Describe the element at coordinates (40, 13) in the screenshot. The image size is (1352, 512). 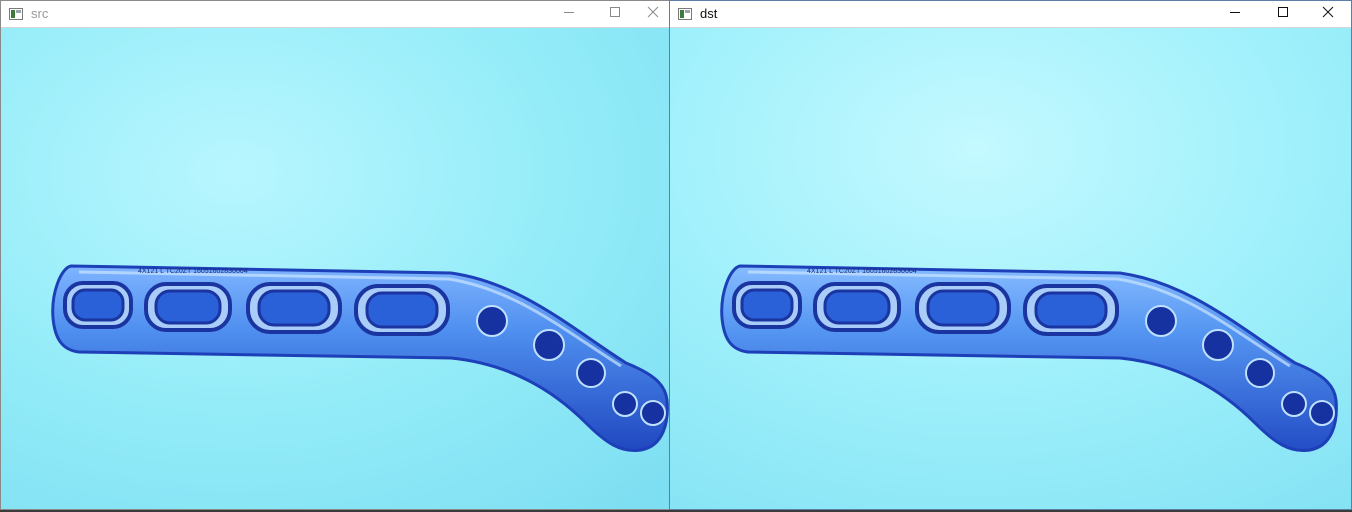
I see `window-title: src` at that location.